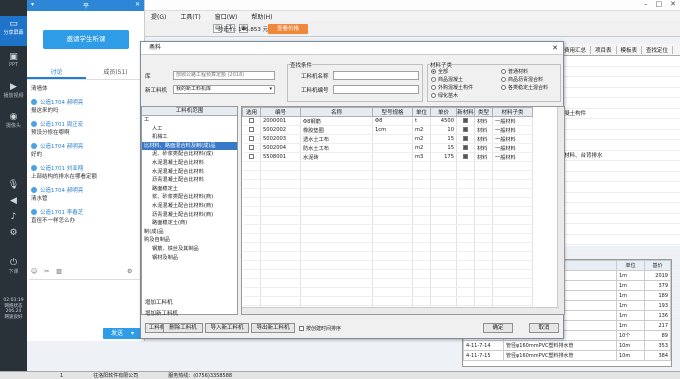 This screenshot has width=680, height=379. What do you see at coordinates (224, 75) in the screenshot?
I see `library-select: 部颁公路工程预算定额 (2018)` at bounding box center [224, 75].